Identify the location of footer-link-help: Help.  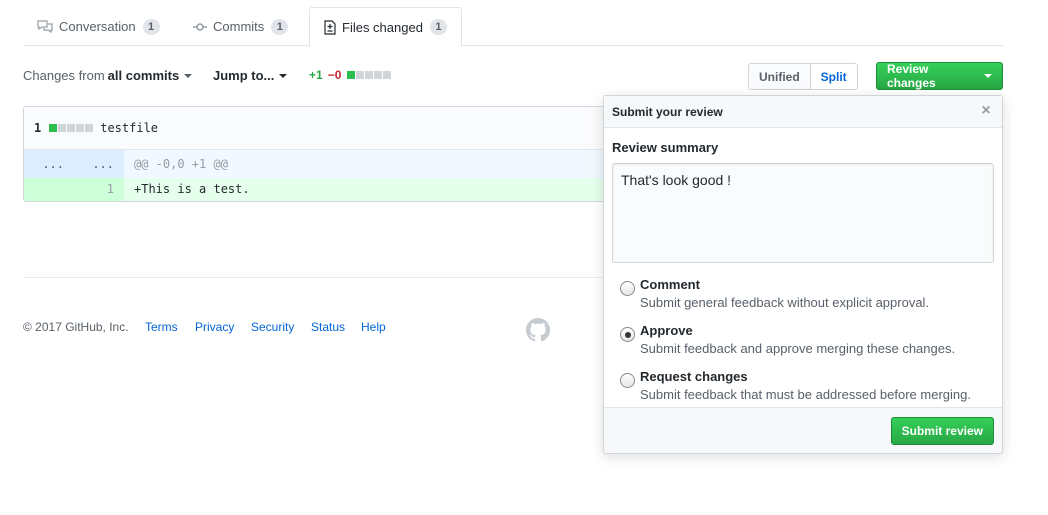
(373, 327).